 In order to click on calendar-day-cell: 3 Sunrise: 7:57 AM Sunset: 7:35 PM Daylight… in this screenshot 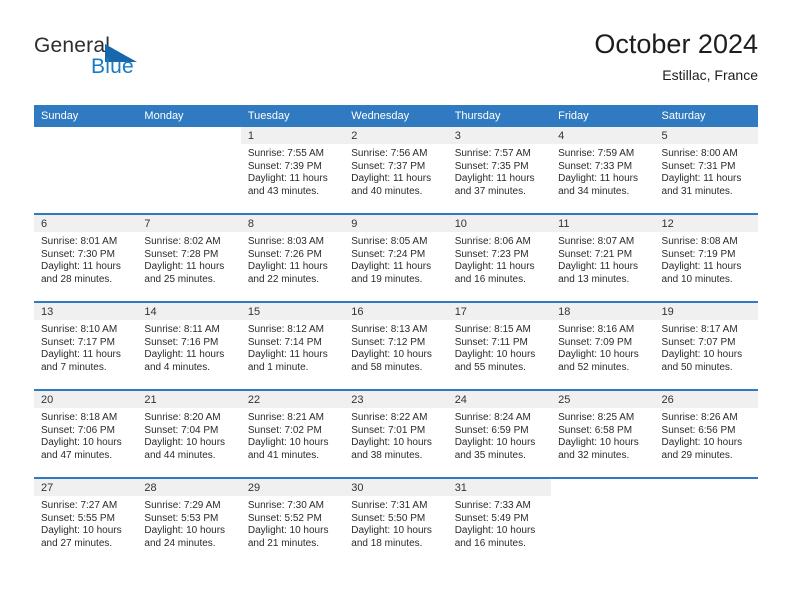, I will do `click(499, 170)`.